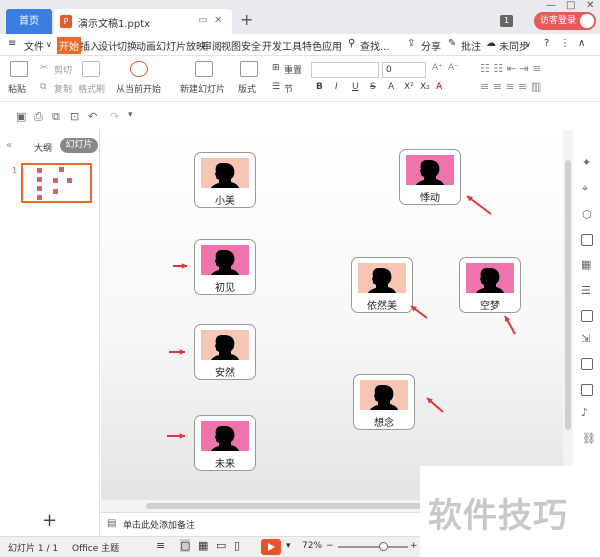  Describe the element at coordinates (282, 45) in the screenshot. I see `menu-developer: 开发工具` at that location.